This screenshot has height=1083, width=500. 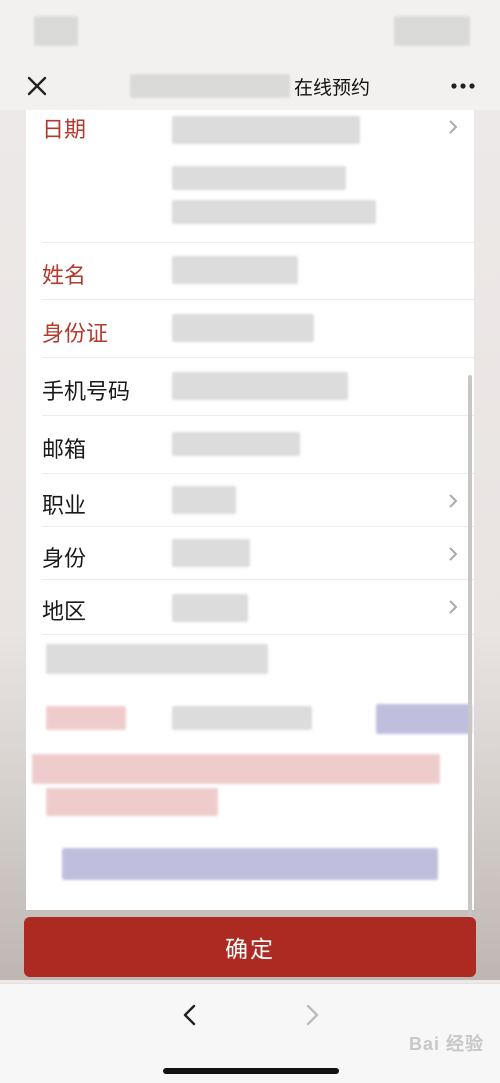 I want to click on status-bar, so click(x=250, y=31).